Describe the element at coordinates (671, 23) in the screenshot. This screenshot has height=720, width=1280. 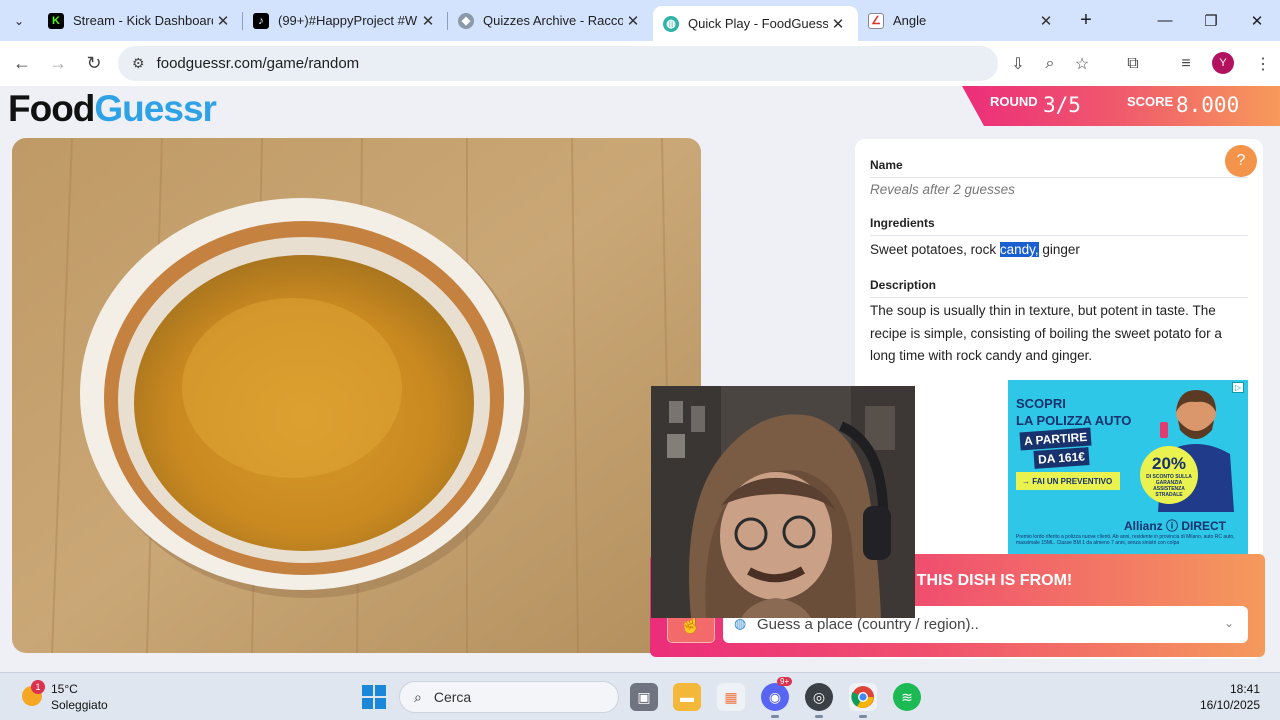
I see `globe-icon: ◍` at that location.